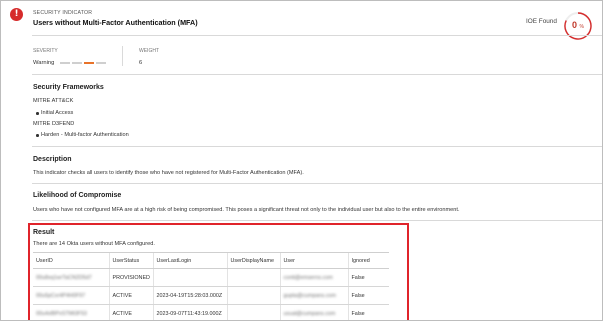 The height and width of the screenshot is (321, 603). What do you see at coordinates (141, 63) in the screenshot?
I see `weight-value: 6` at bounding box center [141, 63].